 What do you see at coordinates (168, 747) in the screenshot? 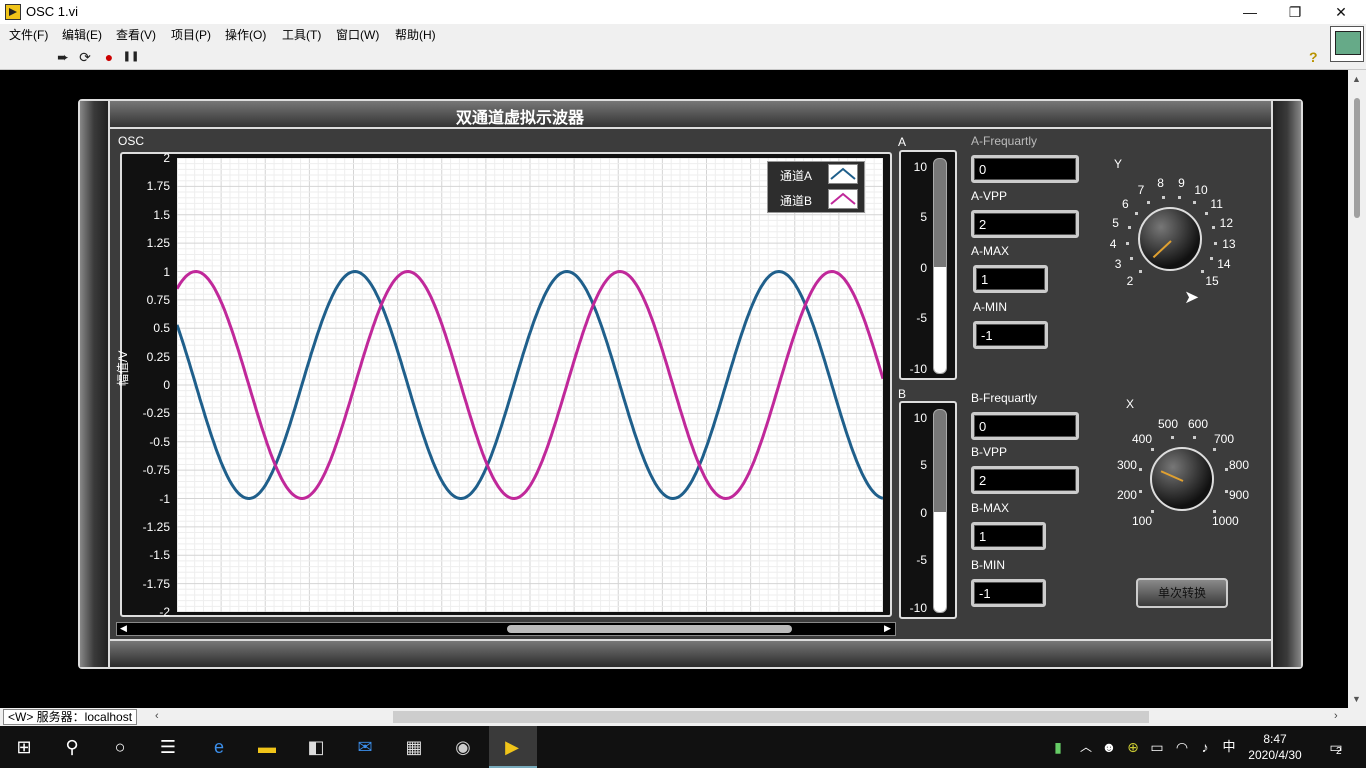
I see `task-view-icon: ☰` at bounding box center [168, 747].